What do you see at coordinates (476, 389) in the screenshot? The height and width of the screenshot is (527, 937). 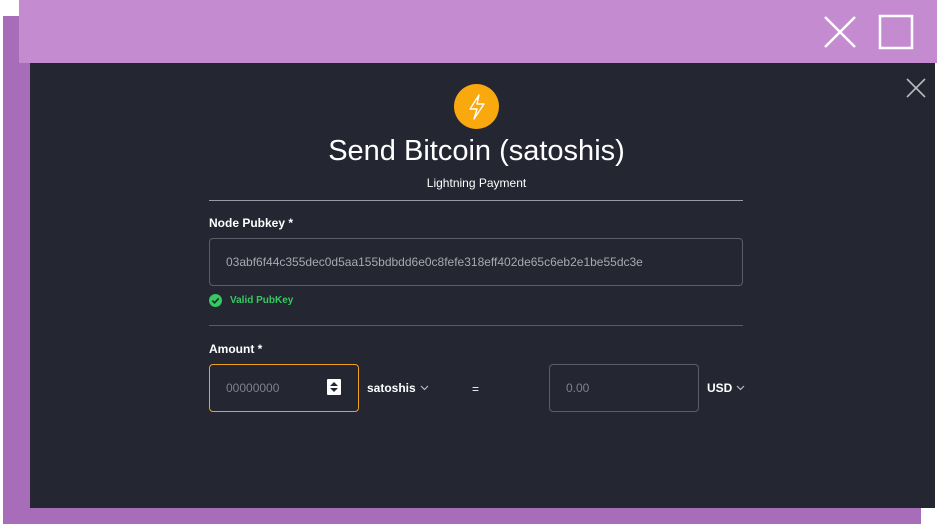 I see `equals-sign: =` at bounding box center [476, 389].